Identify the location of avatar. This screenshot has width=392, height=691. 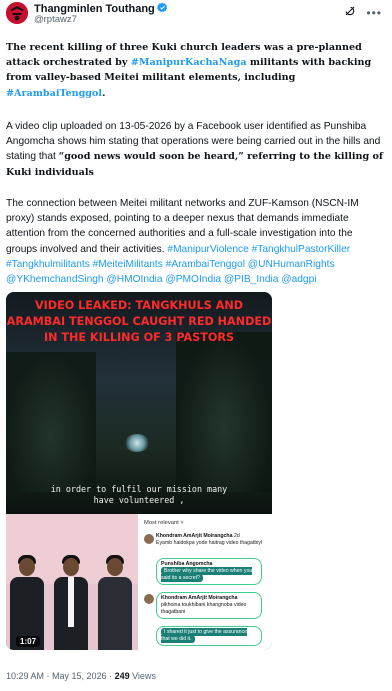
(17, 13).